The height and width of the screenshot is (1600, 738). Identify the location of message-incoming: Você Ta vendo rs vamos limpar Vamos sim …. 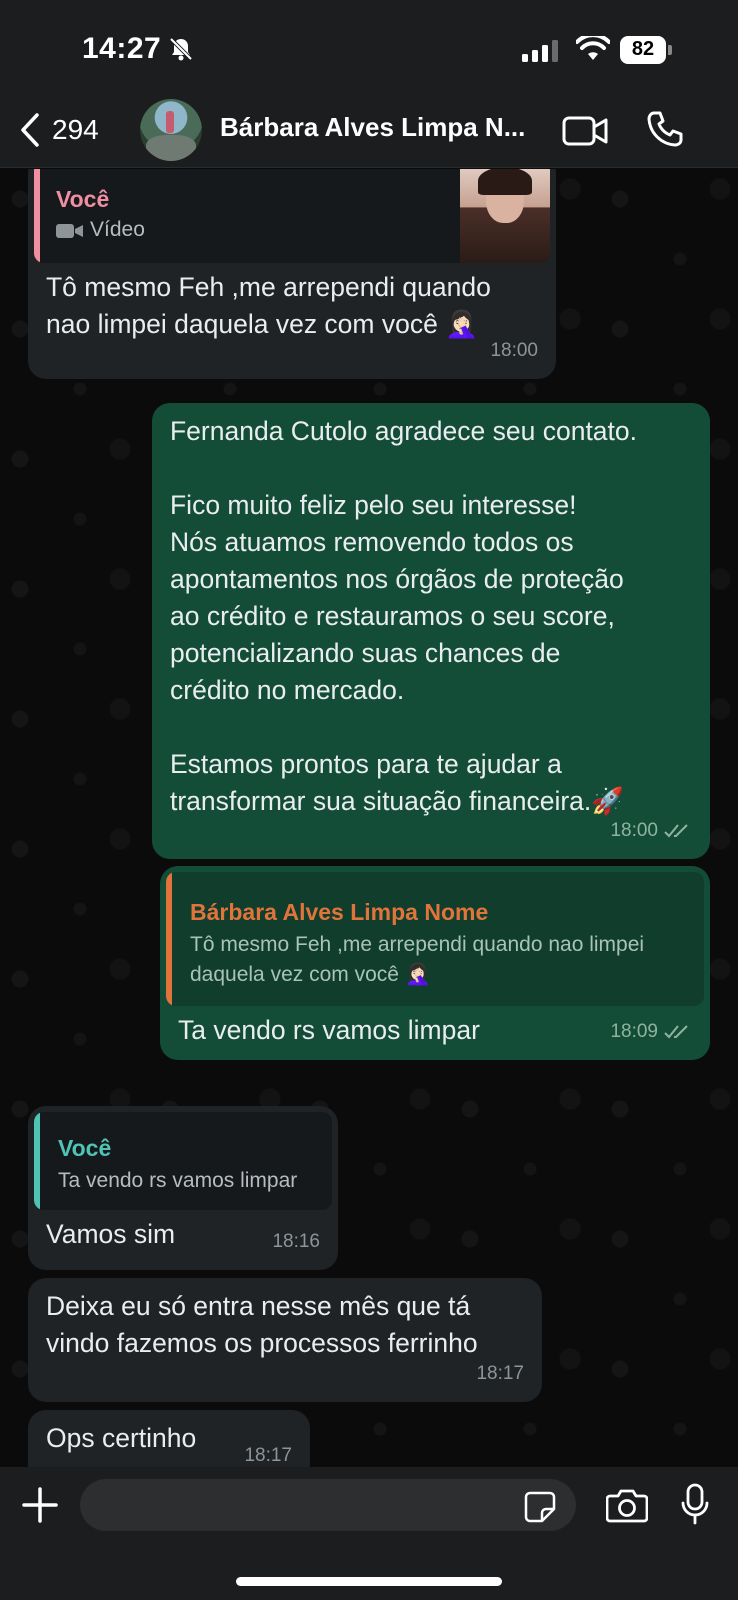
(183, 1188).